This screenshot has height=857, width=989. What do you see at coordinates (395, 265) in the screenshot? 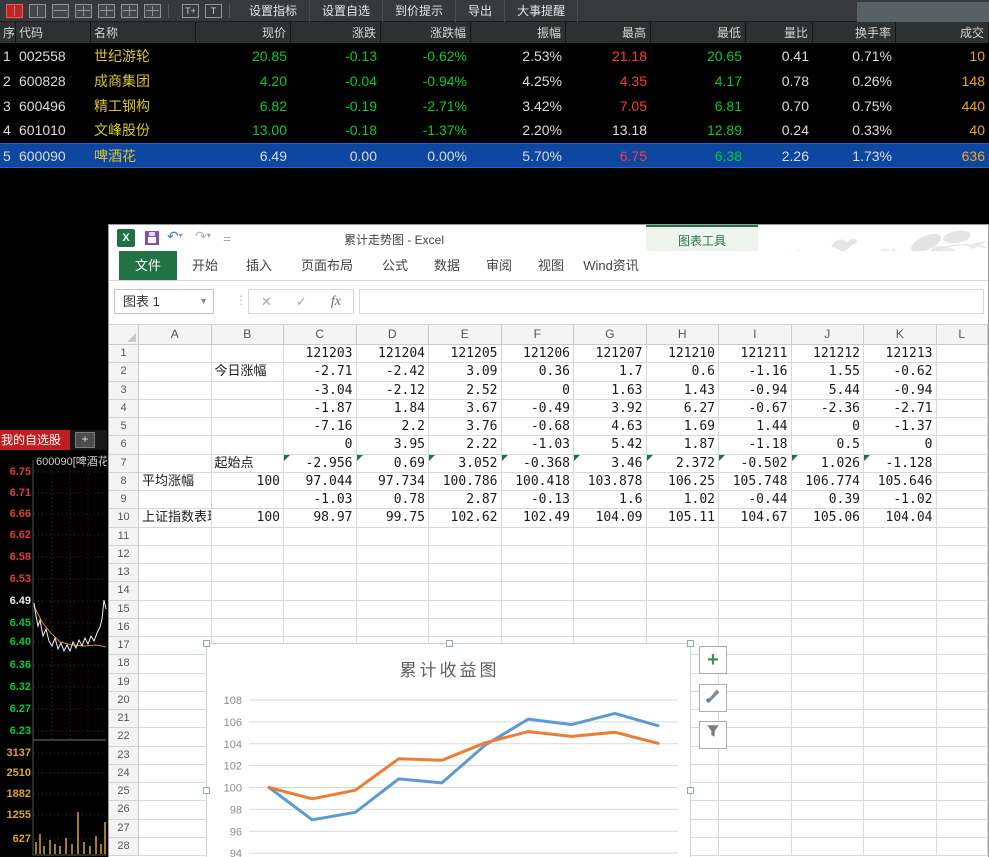
I see `ribbon-tab-4: 公式` at bounding box center [395, 265].